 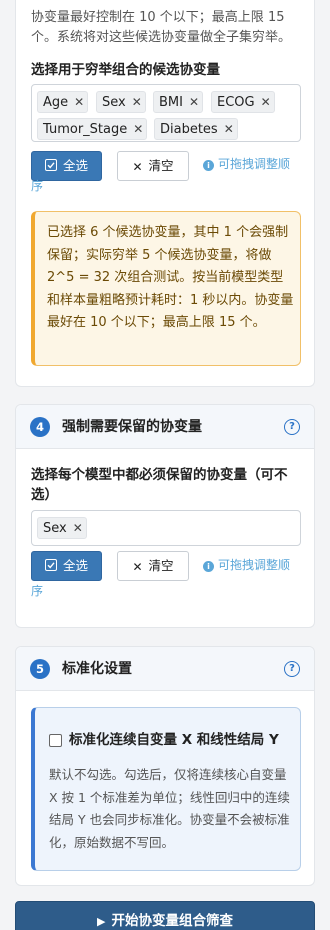 I want to click on tag-bmi: BMI ✕, so click(x=178, y=102).